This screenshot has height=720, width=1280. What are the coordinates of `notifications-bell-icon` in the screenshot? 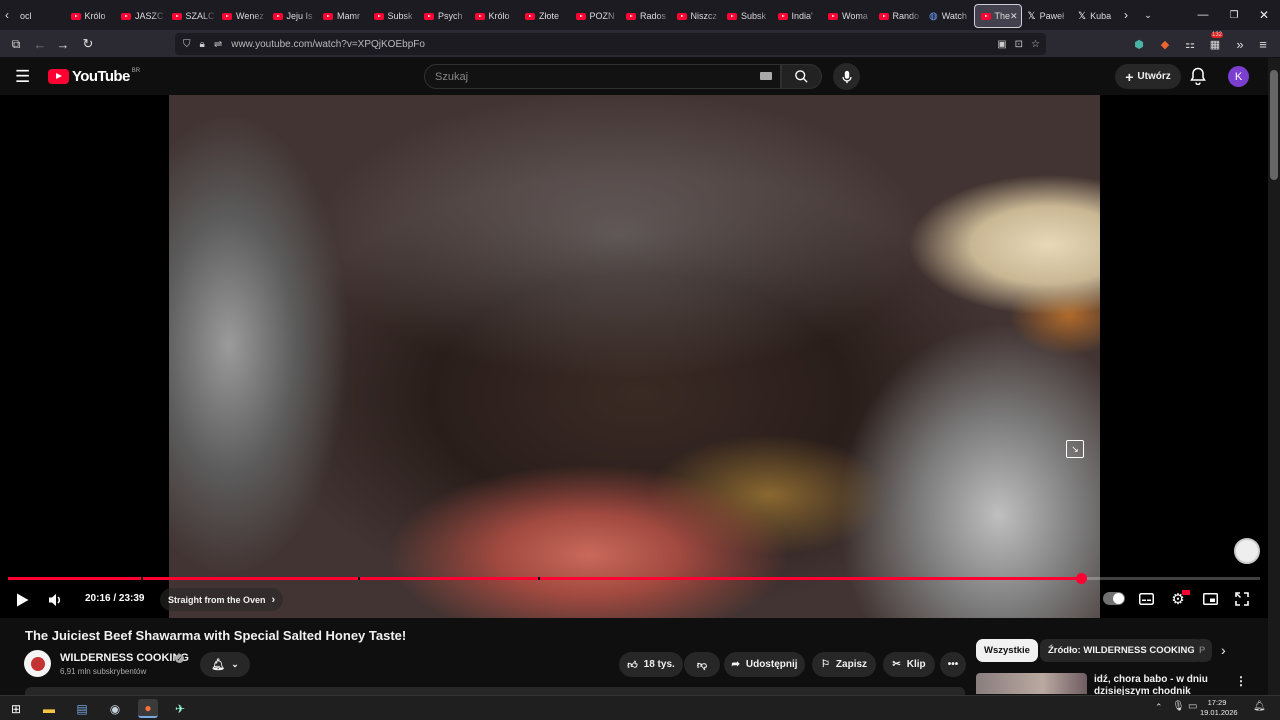 It's located at (1198, 78).